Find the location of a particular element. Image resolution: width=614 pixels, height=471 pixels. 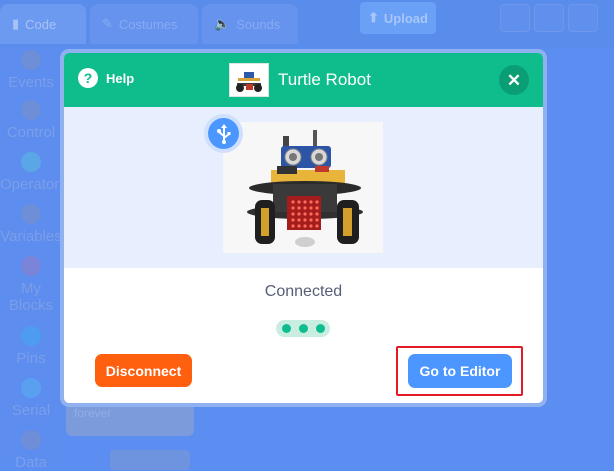

close-icon: ✕ is located at coordinates (514, 80).